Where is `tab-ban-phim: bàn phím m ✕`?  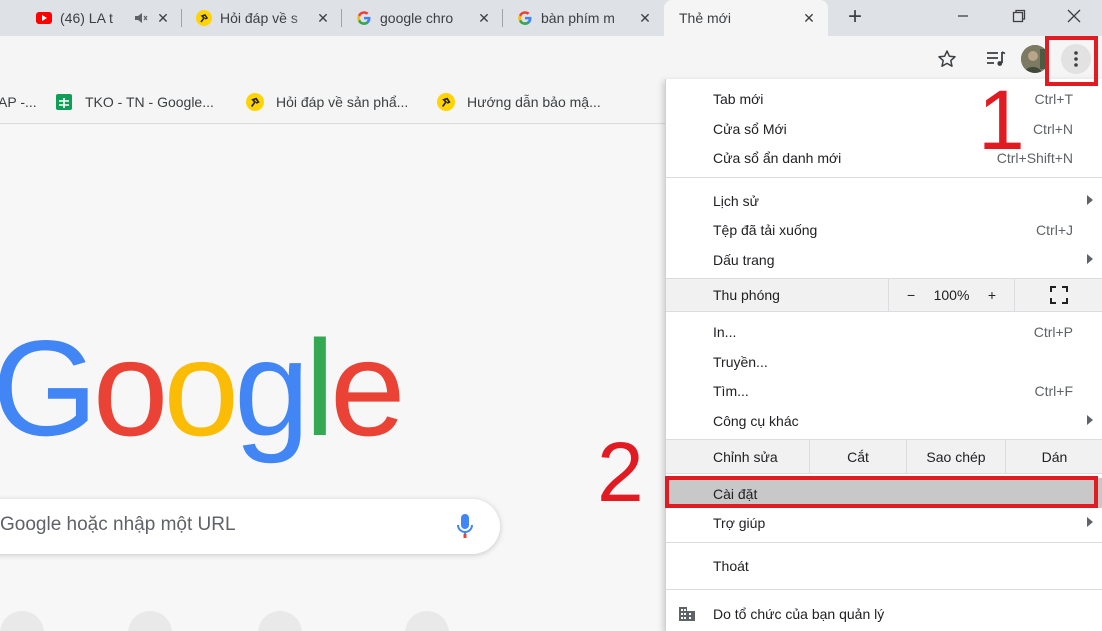 tab-ban-phim: bàn phím m ✕ is located at coordinates (583, 18).